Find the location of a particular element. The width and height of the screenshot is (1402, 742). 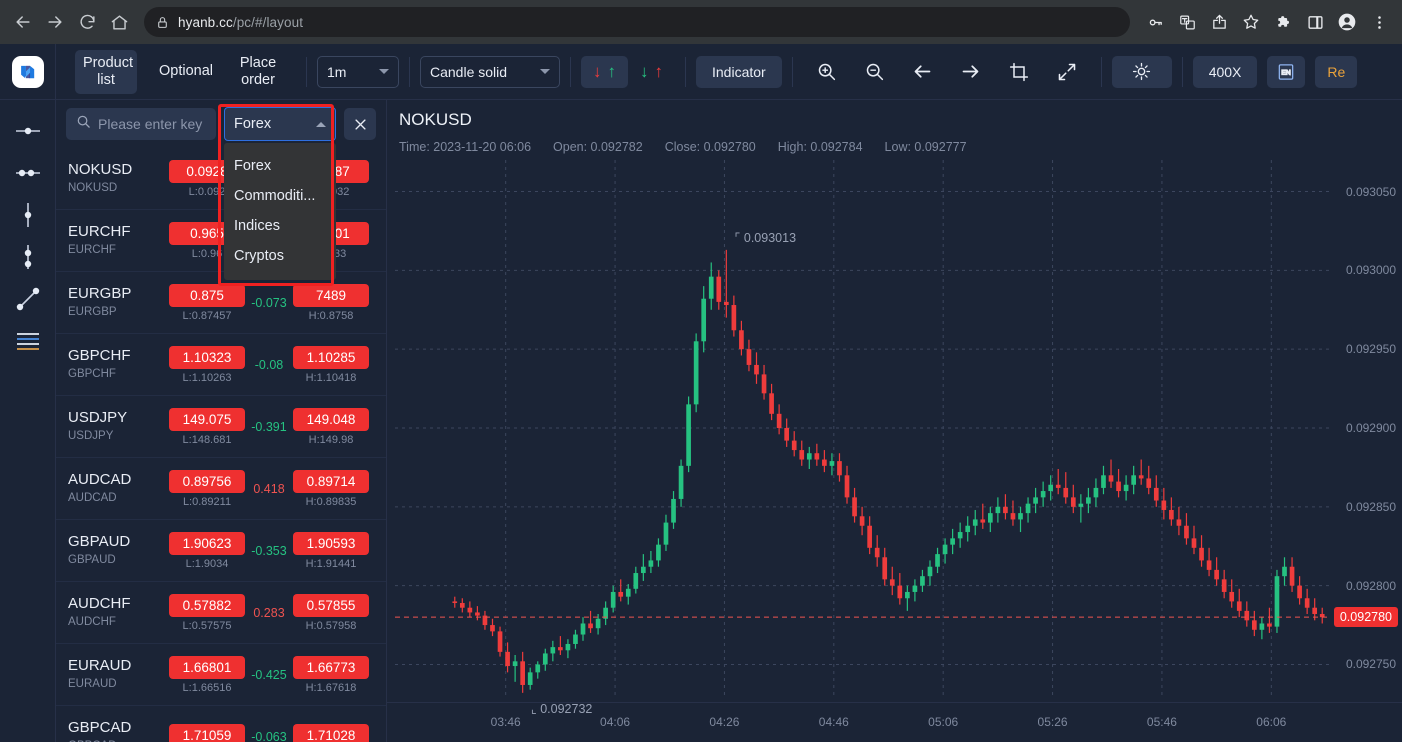

category-value: Forex is located at coordinates (253, 124).